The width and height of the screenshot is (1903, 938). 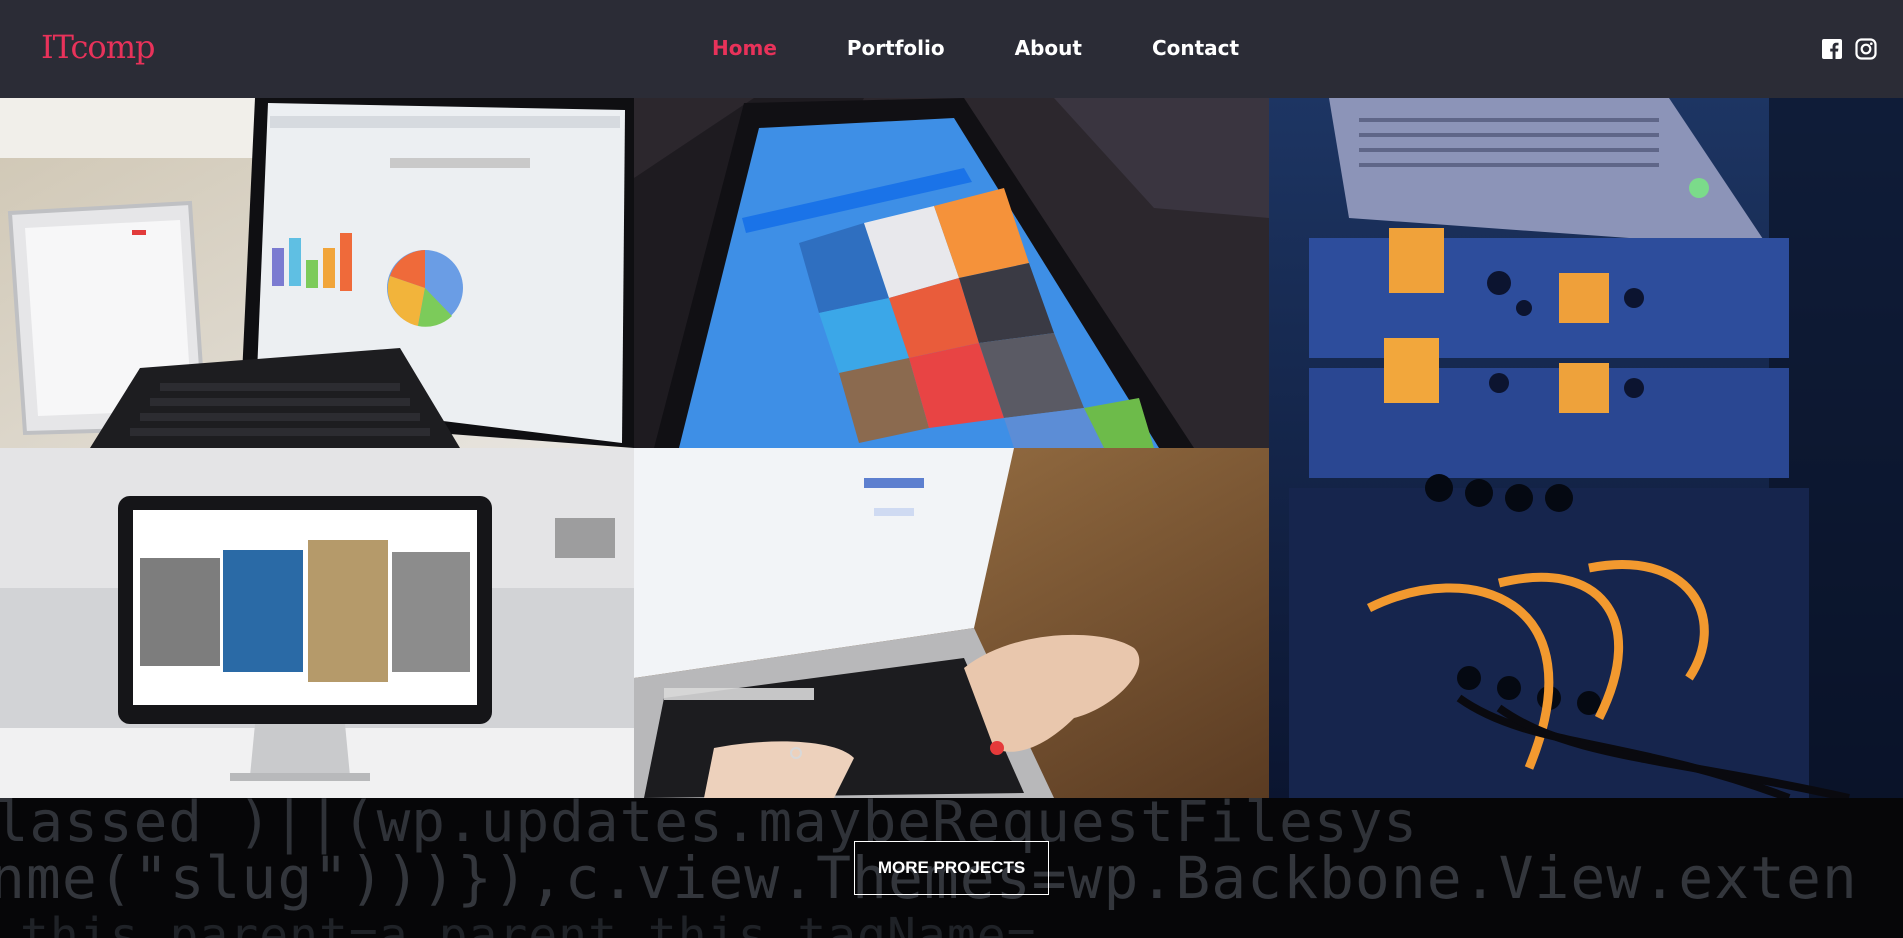 I want to click on social-links, so click(x=1849, y=49).